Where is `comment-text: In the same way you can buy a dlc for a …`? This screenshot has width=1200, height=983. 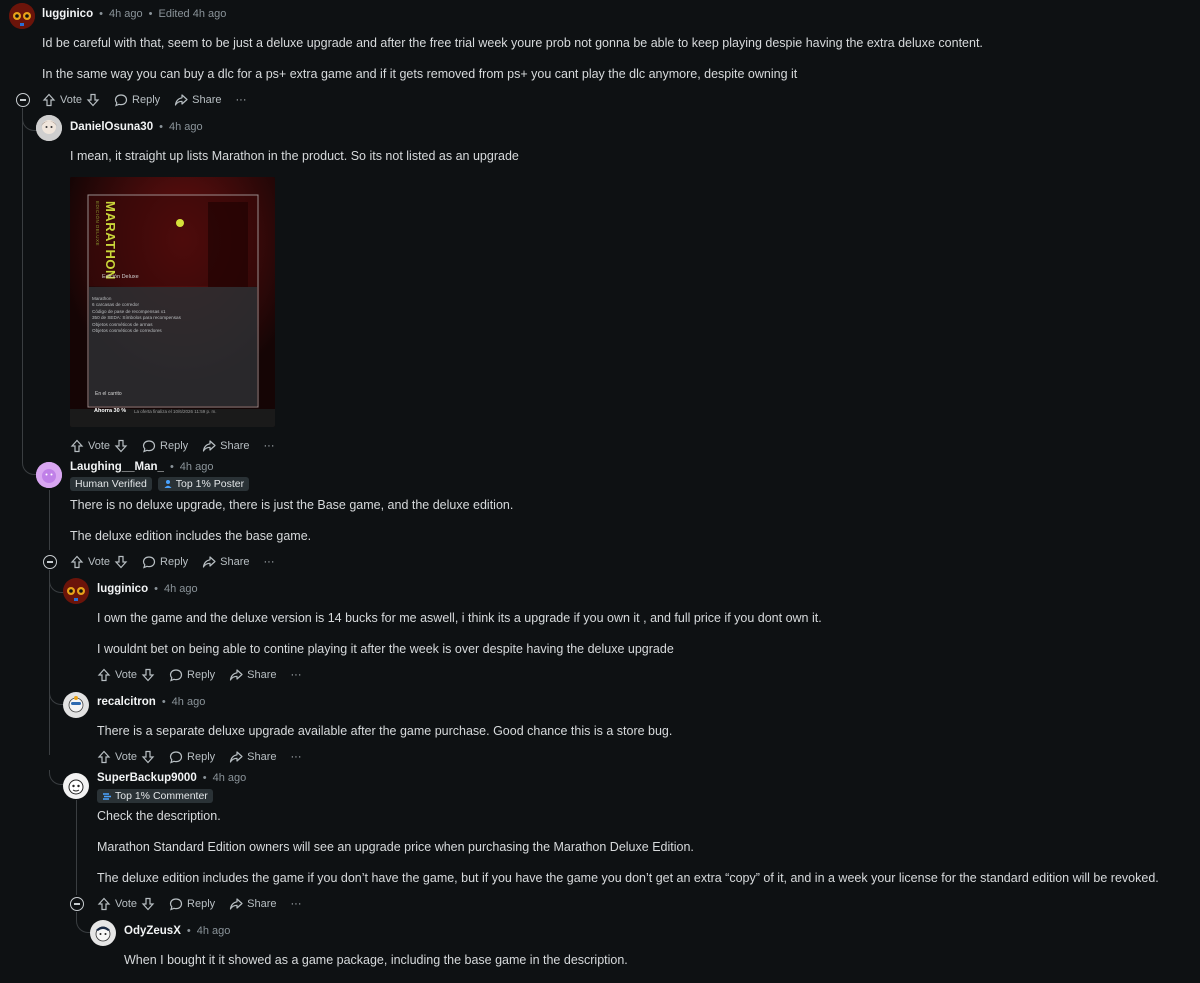
comment-text: In the same way you can buy a dlc for a … is located at coordinates (420, 74).